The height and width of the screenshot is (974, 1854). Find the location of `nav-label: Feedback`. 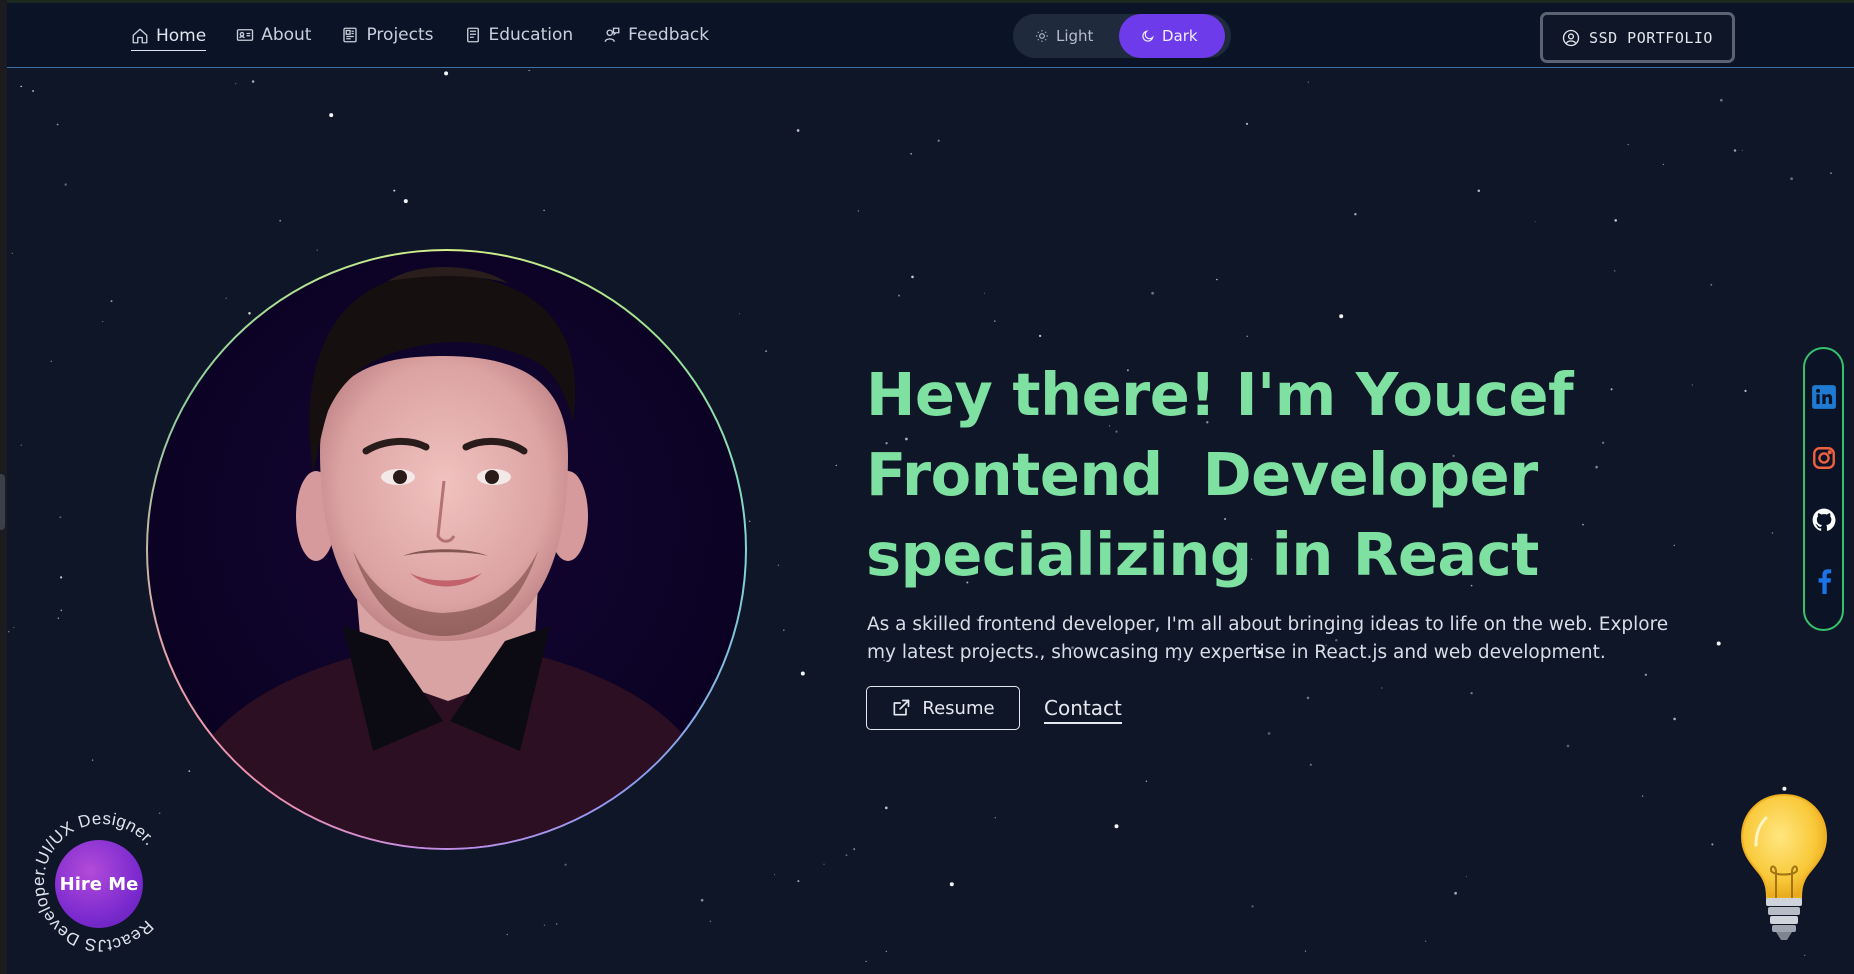

nav-label: Feedback is located at coordinates (669, 35).